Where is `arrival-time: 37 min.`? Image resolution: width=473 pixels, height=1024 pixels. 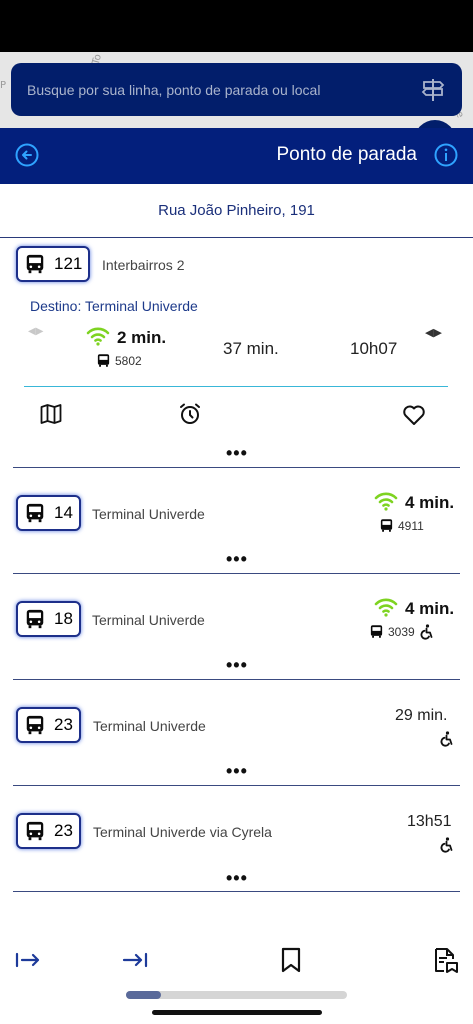
arrival-time: 37 min. is located at coordinates (251, 348).